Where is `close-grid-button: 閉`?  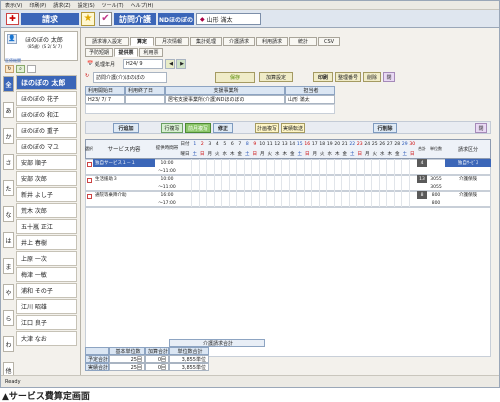
close-grid-button: 閉 is located at coordinates (481, 128).